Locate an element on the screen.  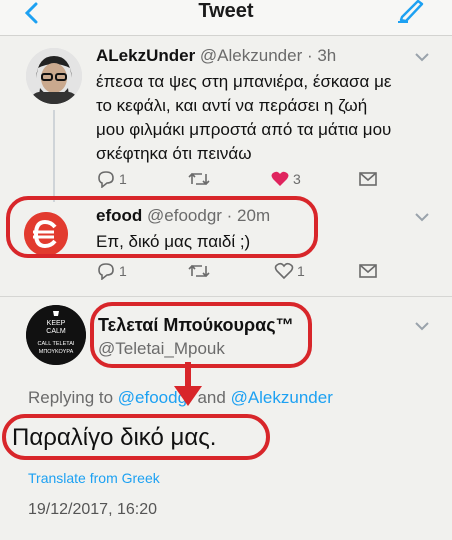
keep-calm-logo-icon: KEEP CALM CALL TELETAI ΜΠΟΥΚΟΥΡΑ is located at coordinates (56, 335).